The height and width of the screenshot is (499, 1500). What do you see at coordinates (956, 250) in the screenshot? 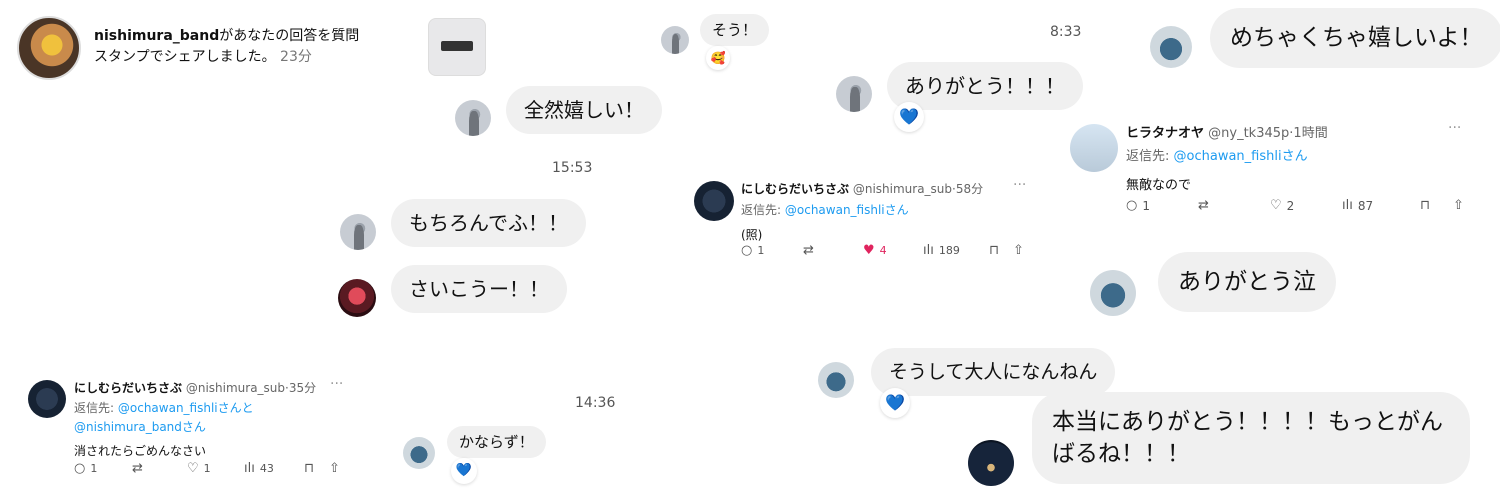
I see `views-button: ılı 189` at bounding box center [956, 250].